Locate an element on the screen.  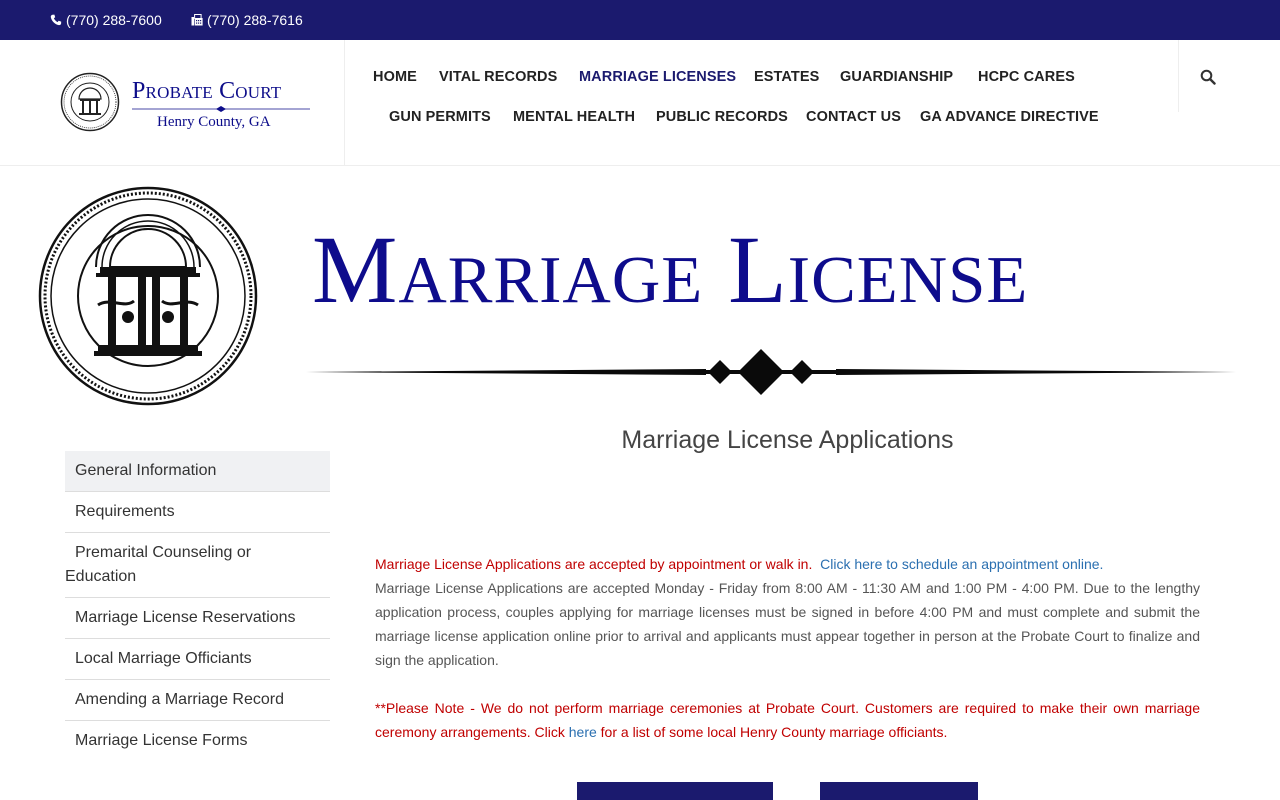
court-seal-small-icon is located at coordinates (90, 102).